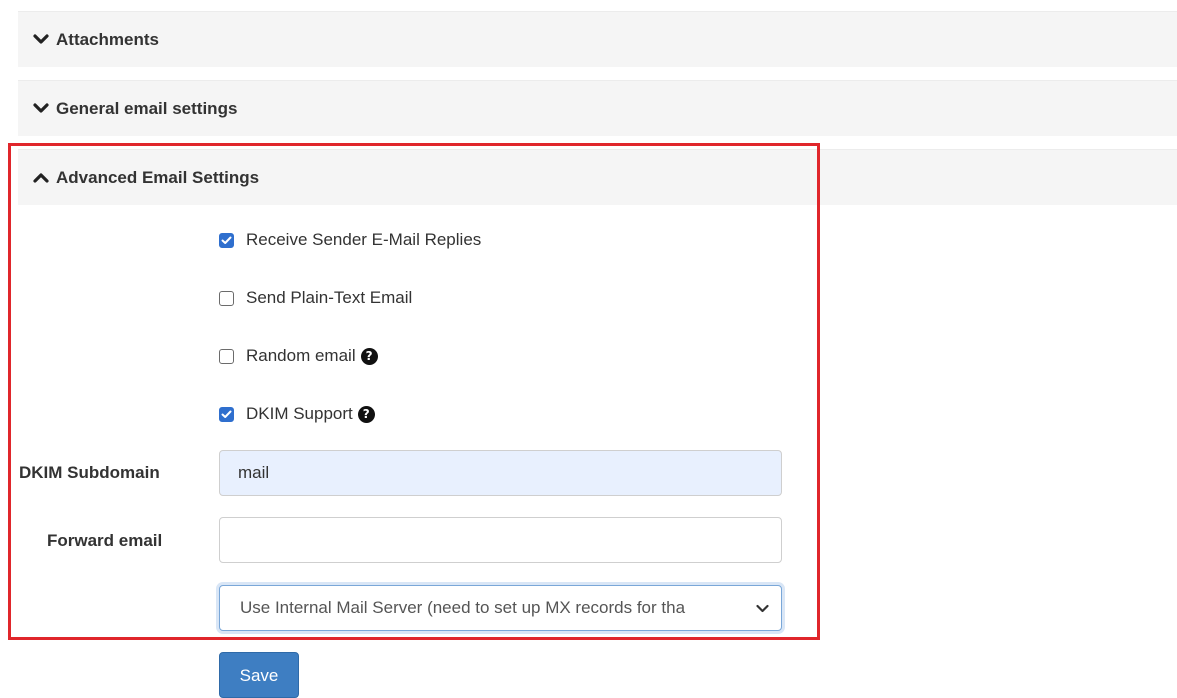  What do you see at coordinates (226, 240) in the screenshot?
I see `receive-replies-checkbox` at bounding box center [226, 240].